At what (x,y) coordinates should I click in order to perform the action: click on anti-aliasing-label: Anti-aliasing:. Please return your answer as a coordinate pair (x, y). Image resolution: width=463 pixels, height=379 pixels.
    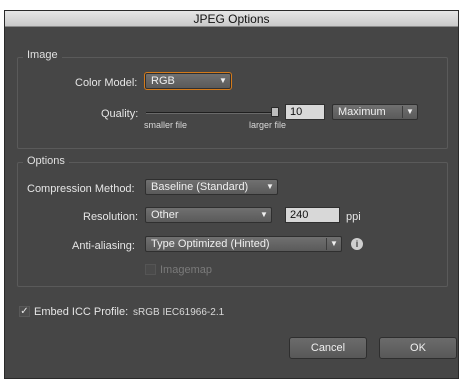
    Looking at the image, I should click on (103, 246).